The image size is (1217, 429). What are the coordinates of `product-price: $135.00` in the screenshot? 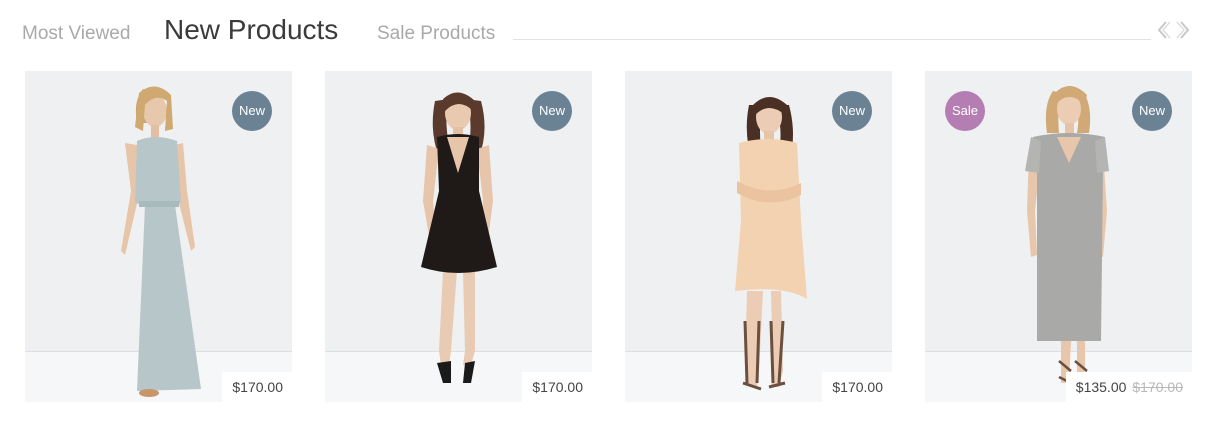 It's located at (1101, 387).